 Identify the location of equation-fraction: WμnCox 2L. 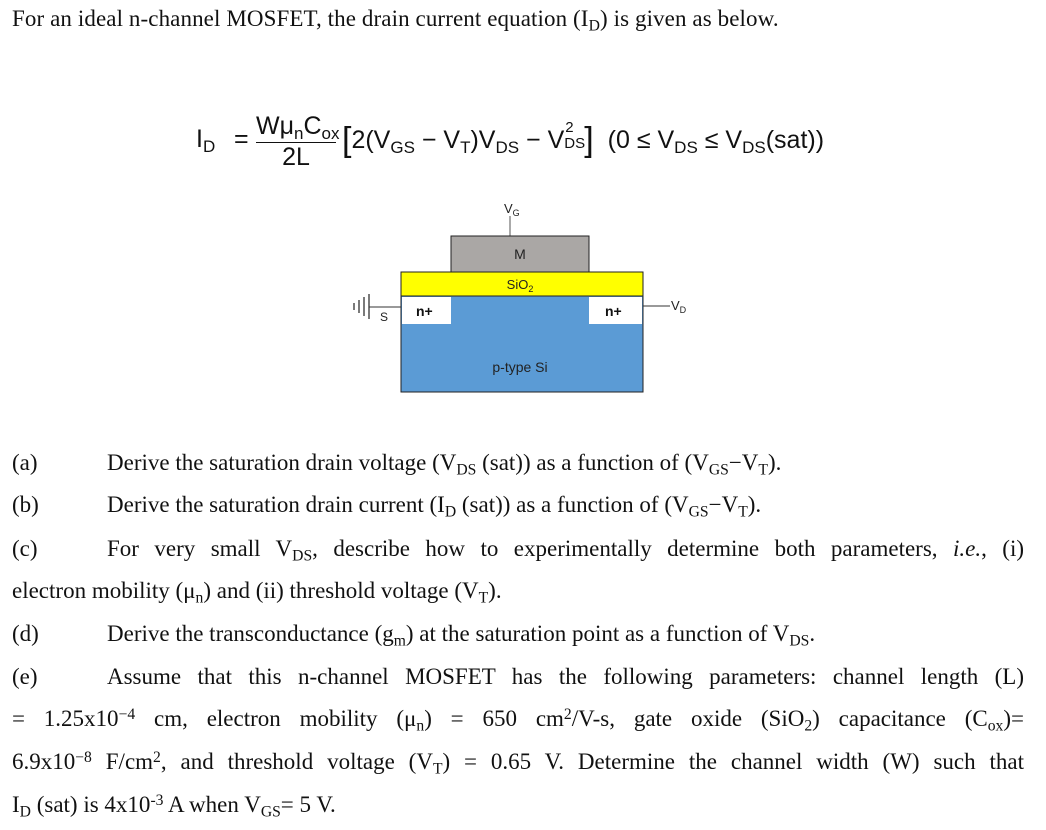
(298, 142).